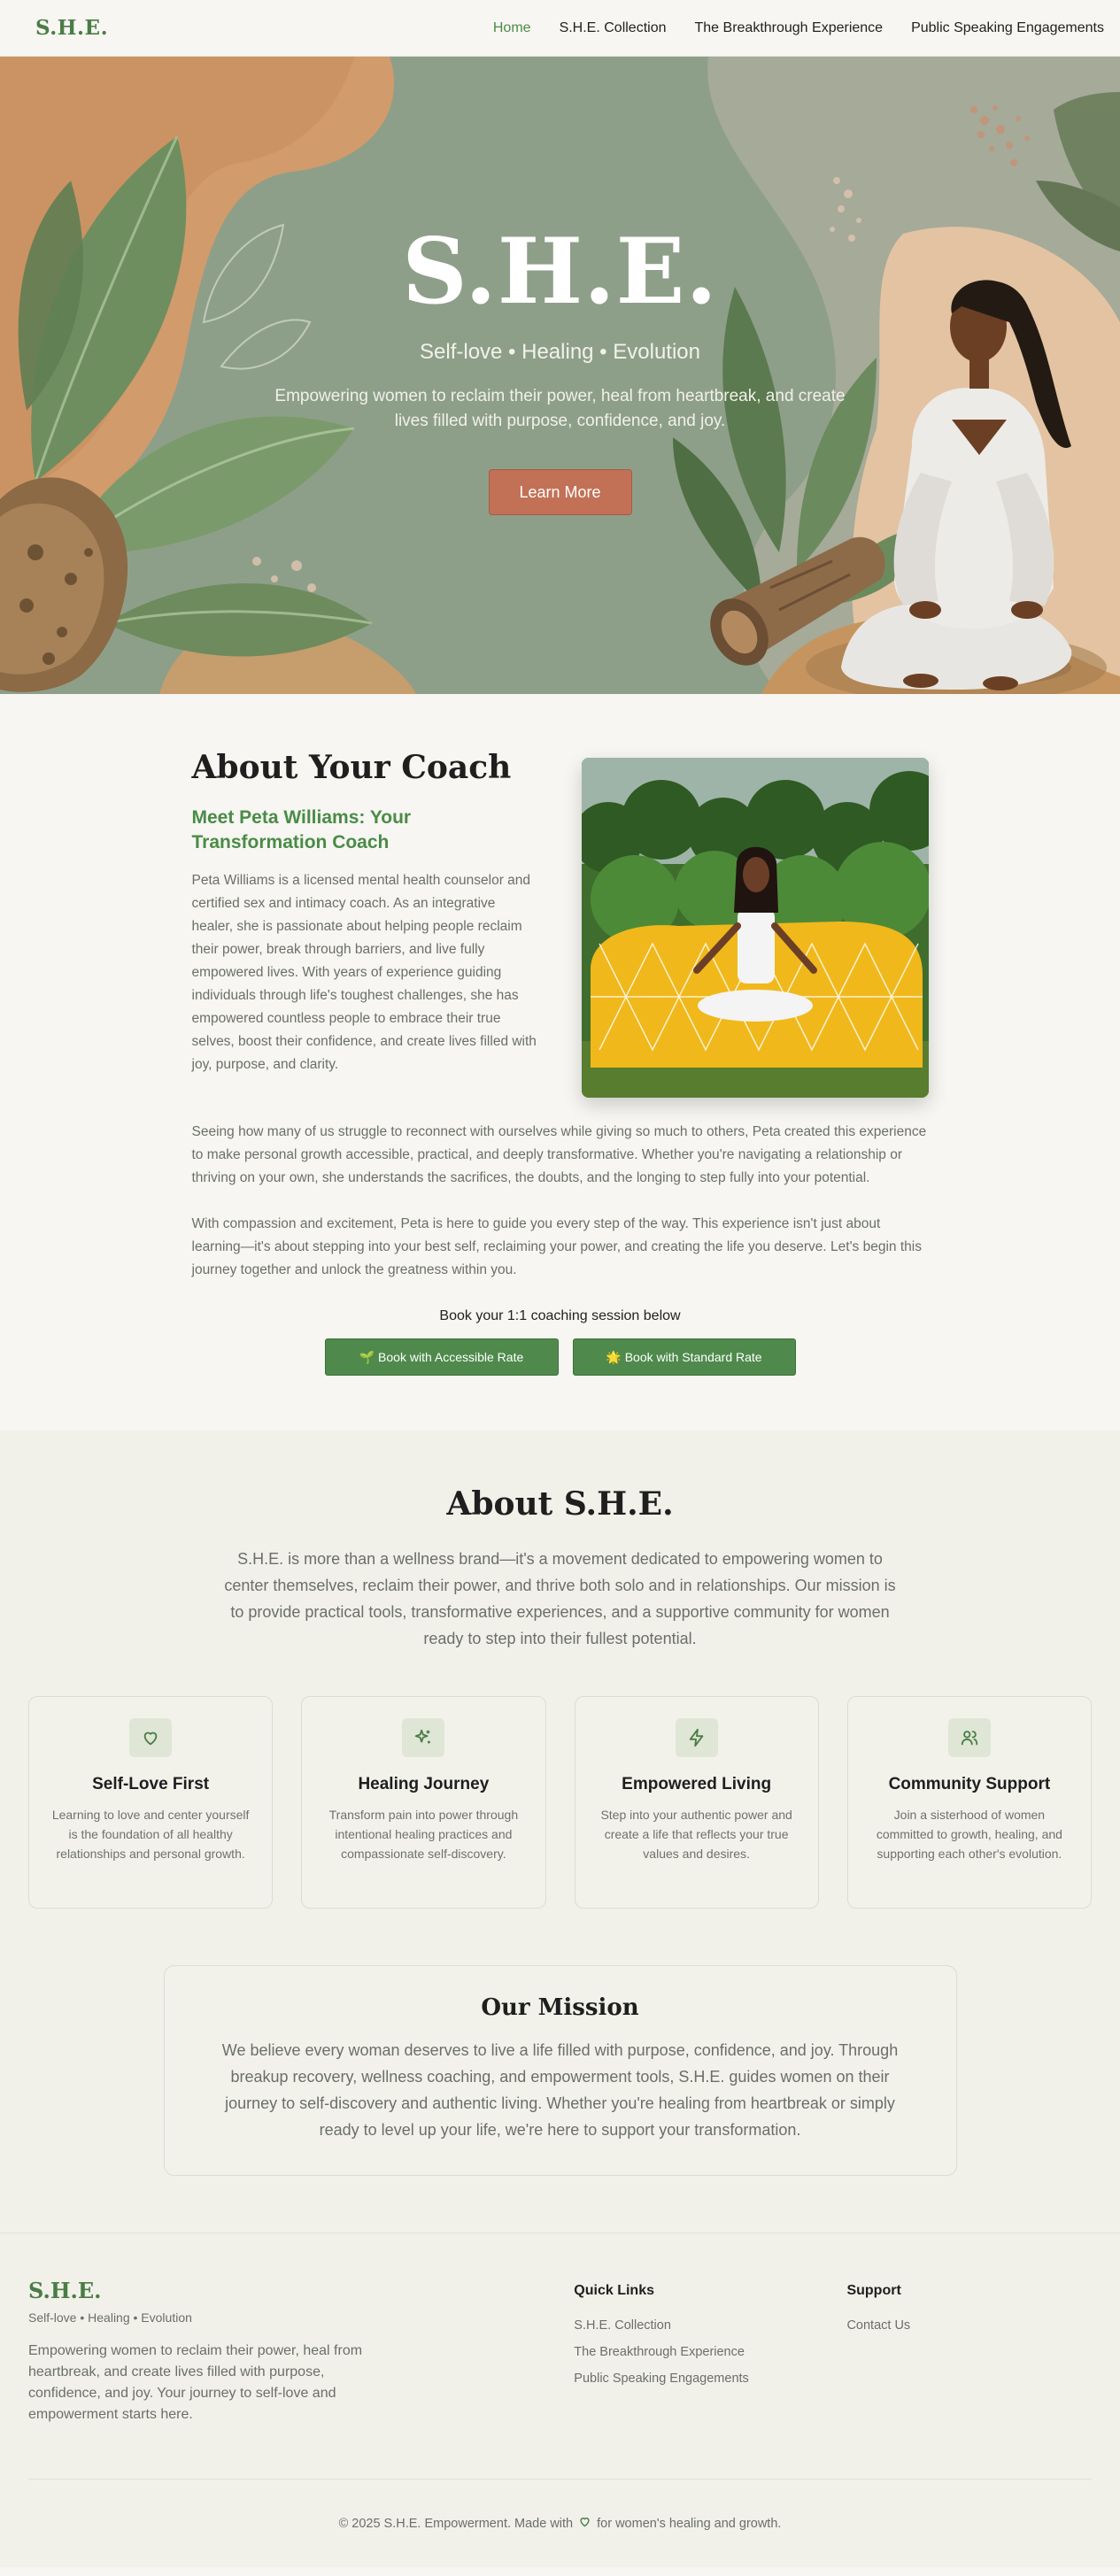  Describe the element at coordinates (969, 2325) in the screenshot. I see `footer-link-contact-us: Contact Us` at that location.